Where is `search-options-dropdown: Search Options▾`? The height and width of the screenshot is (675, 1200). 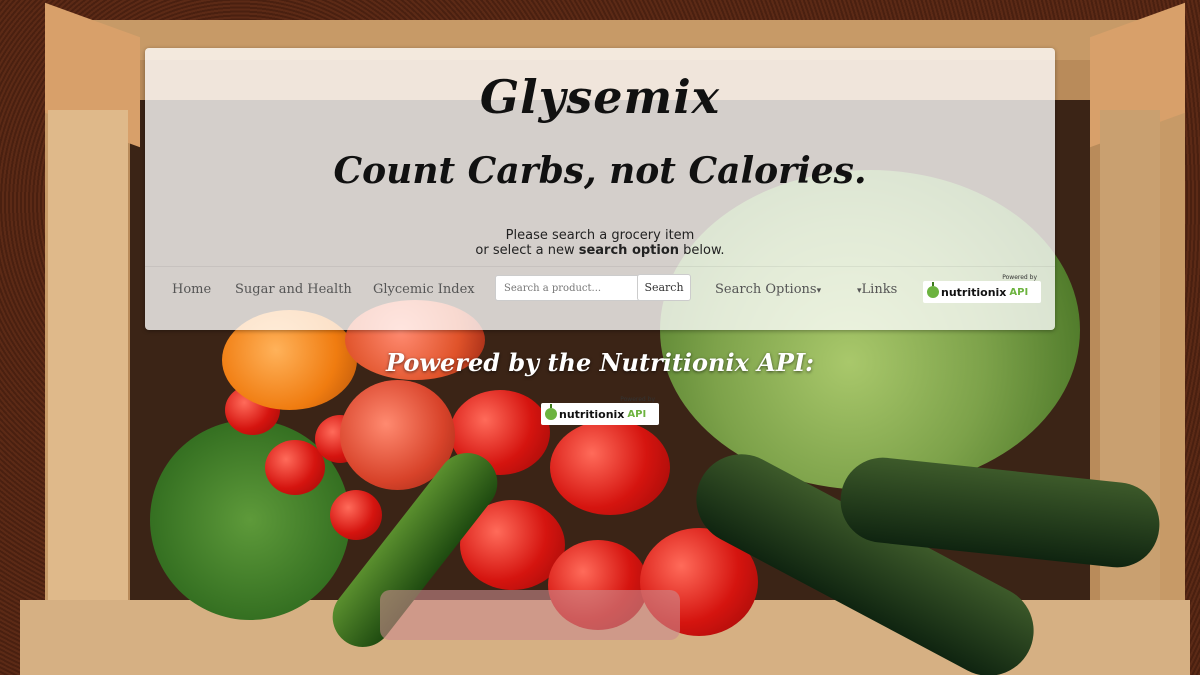
search-options-dropdown: Search Options▾ is located at coordinates (768, 290).